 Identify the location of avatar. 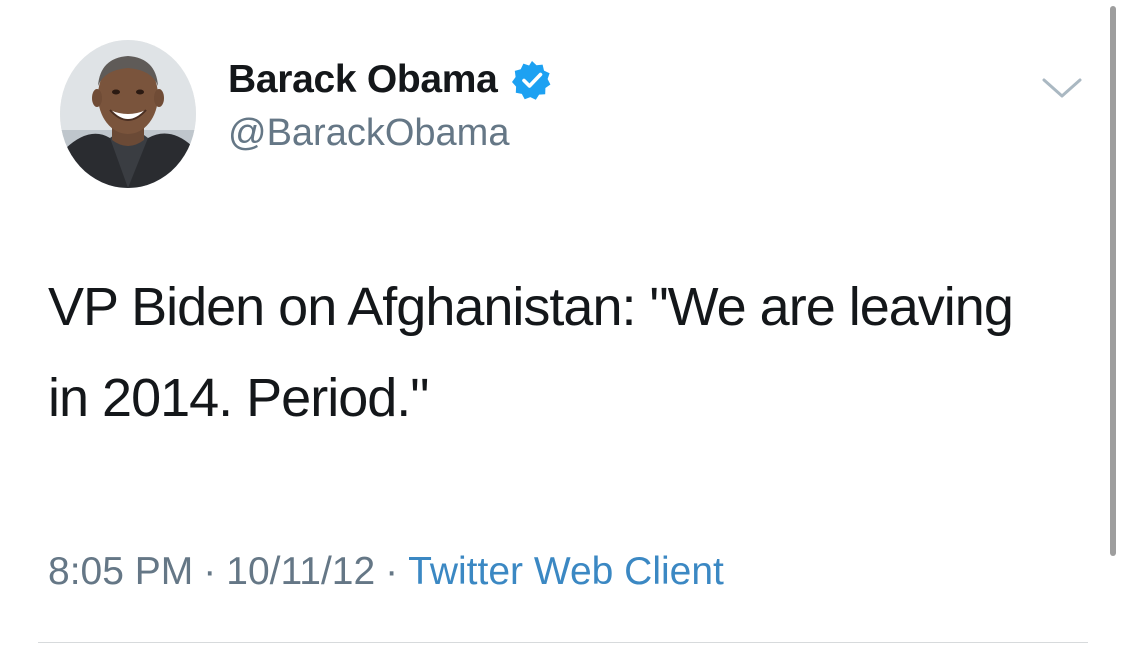
(128, 114).